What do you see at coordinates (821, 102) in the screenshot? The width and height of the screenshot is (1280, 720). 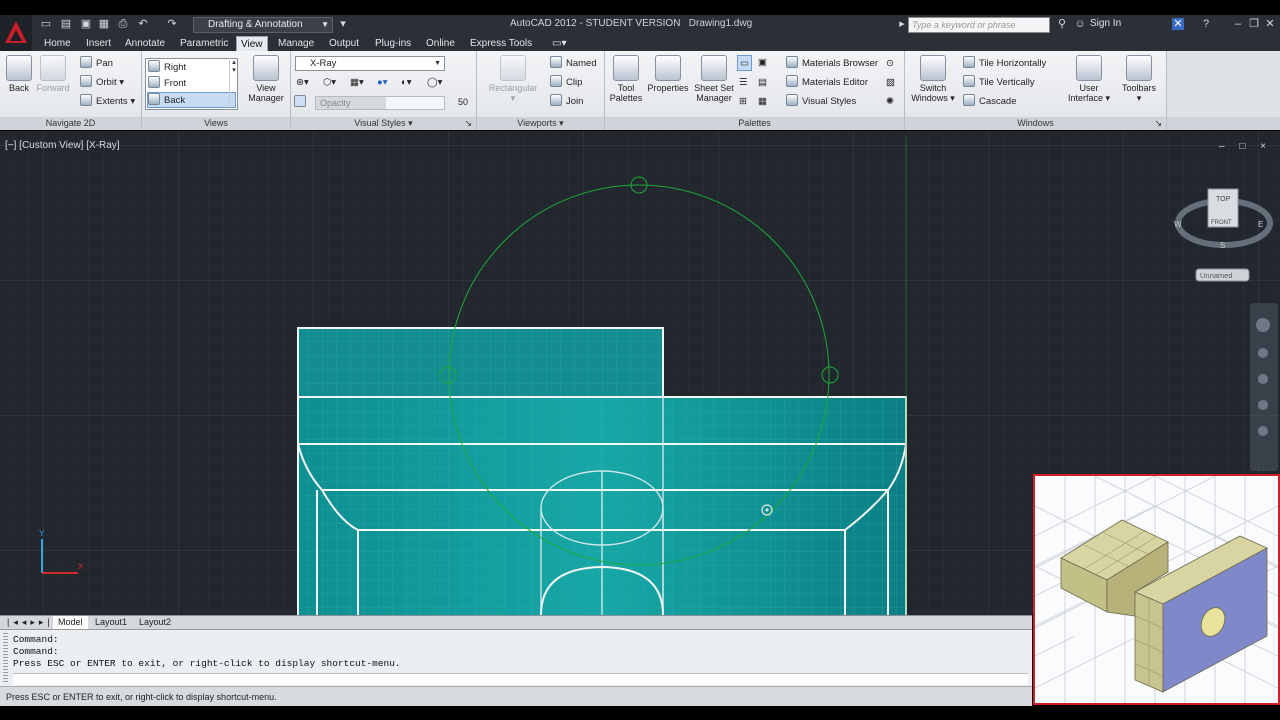 I see `visual-styles-manager-button: Visual Styles` at bounding box center [821, 102].